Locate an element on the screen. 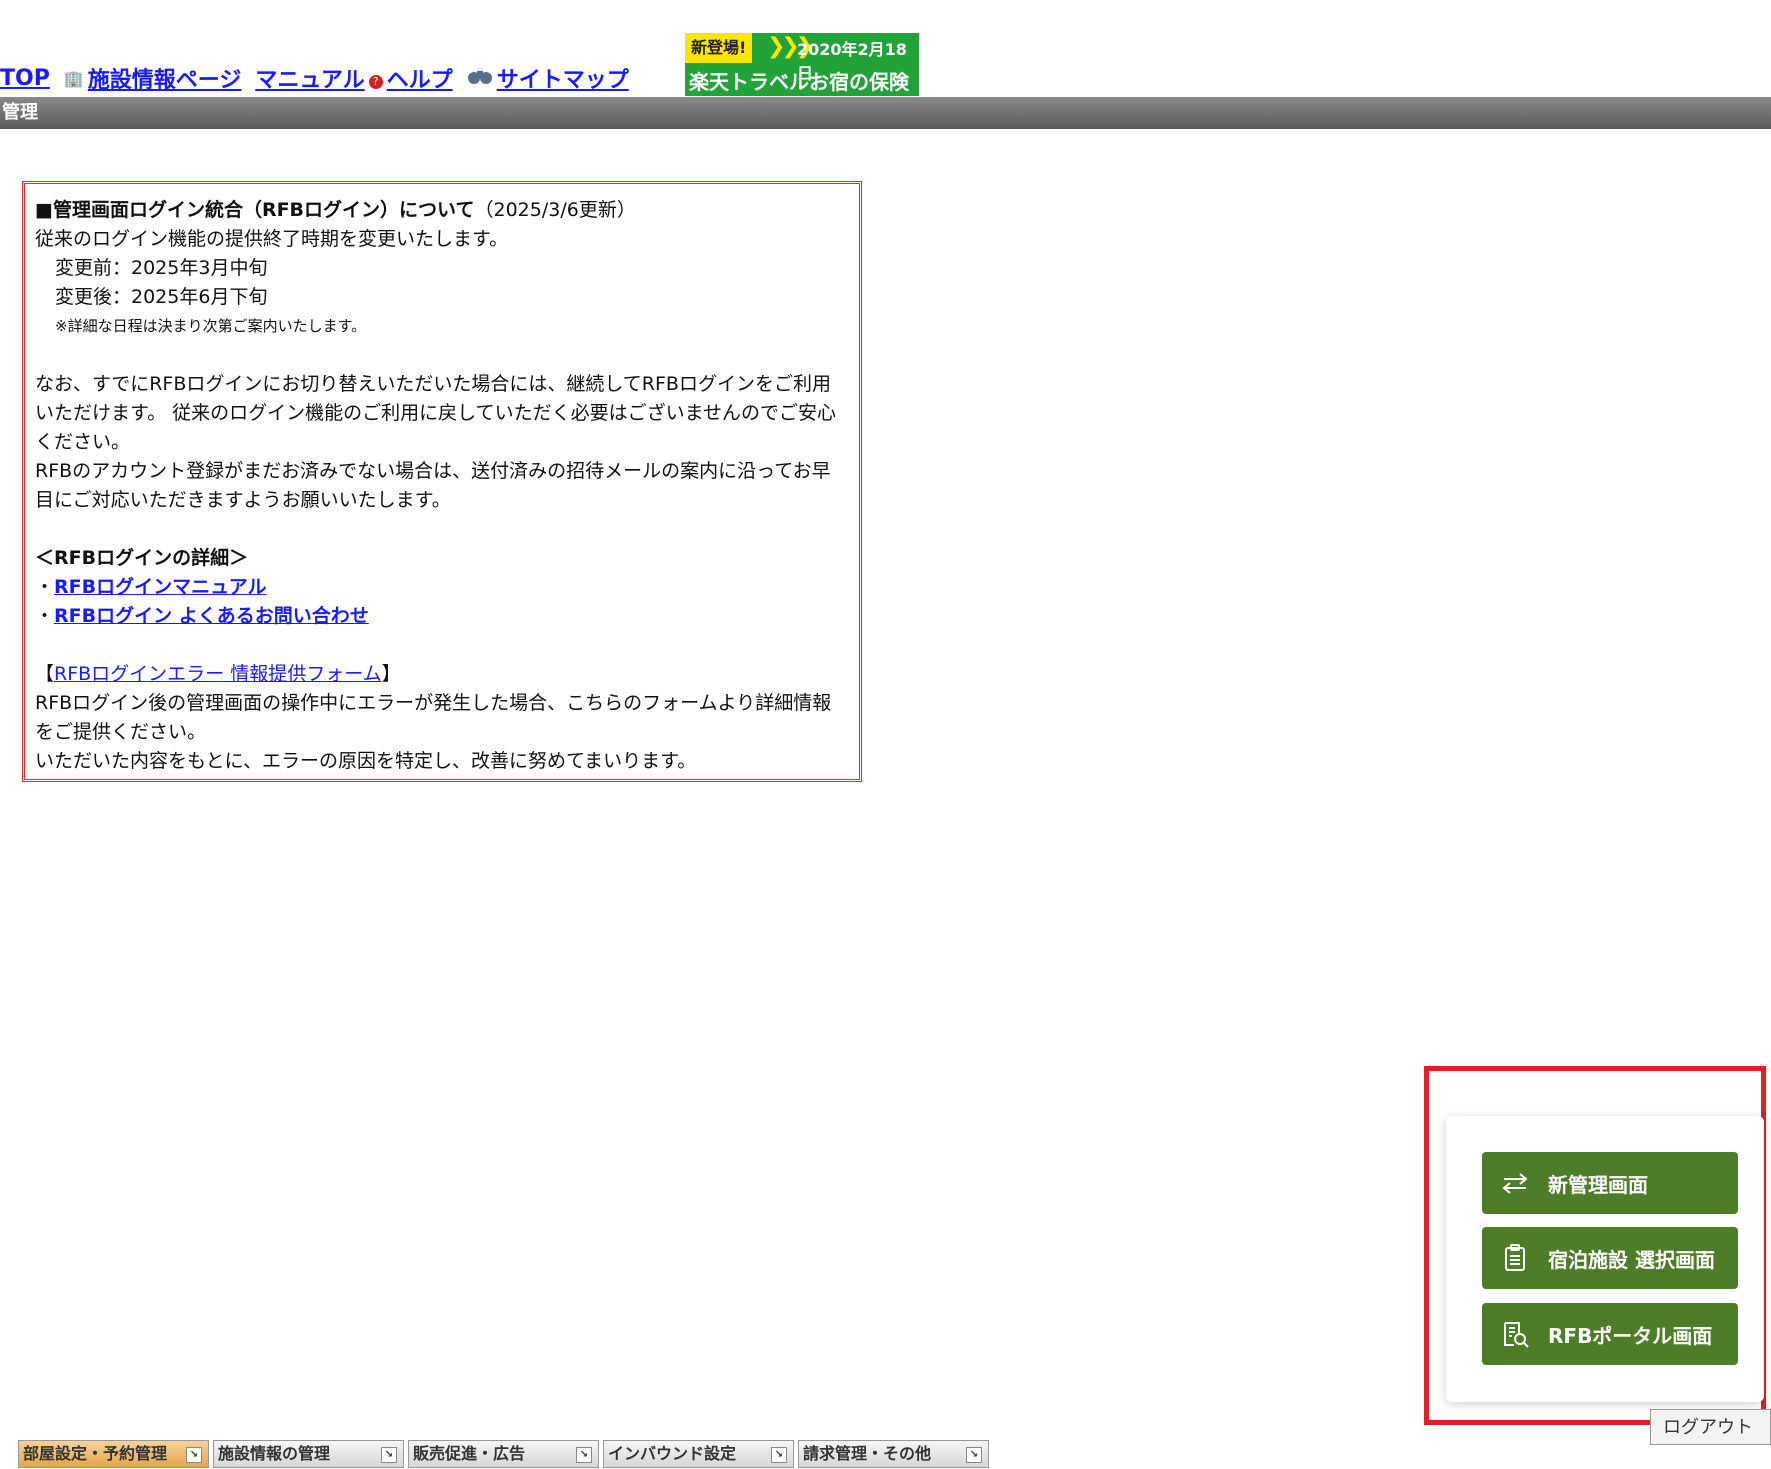  notice-link-row-faq: ・RFBログイン よくあるお問い合わせ is located at coordinates (442, 616).